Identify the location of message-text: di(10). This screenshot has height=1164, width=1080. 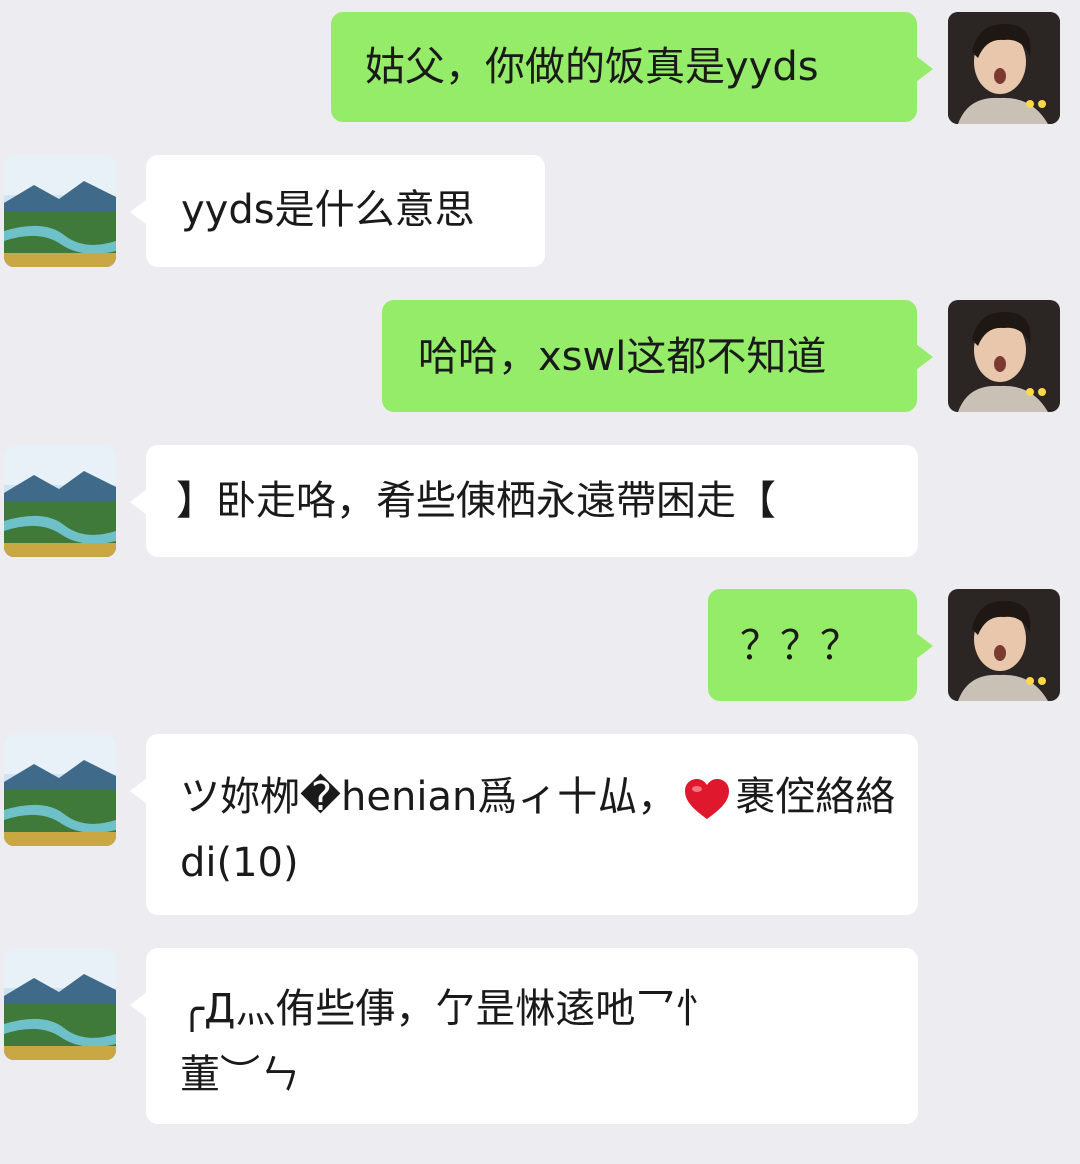
(239, 863).